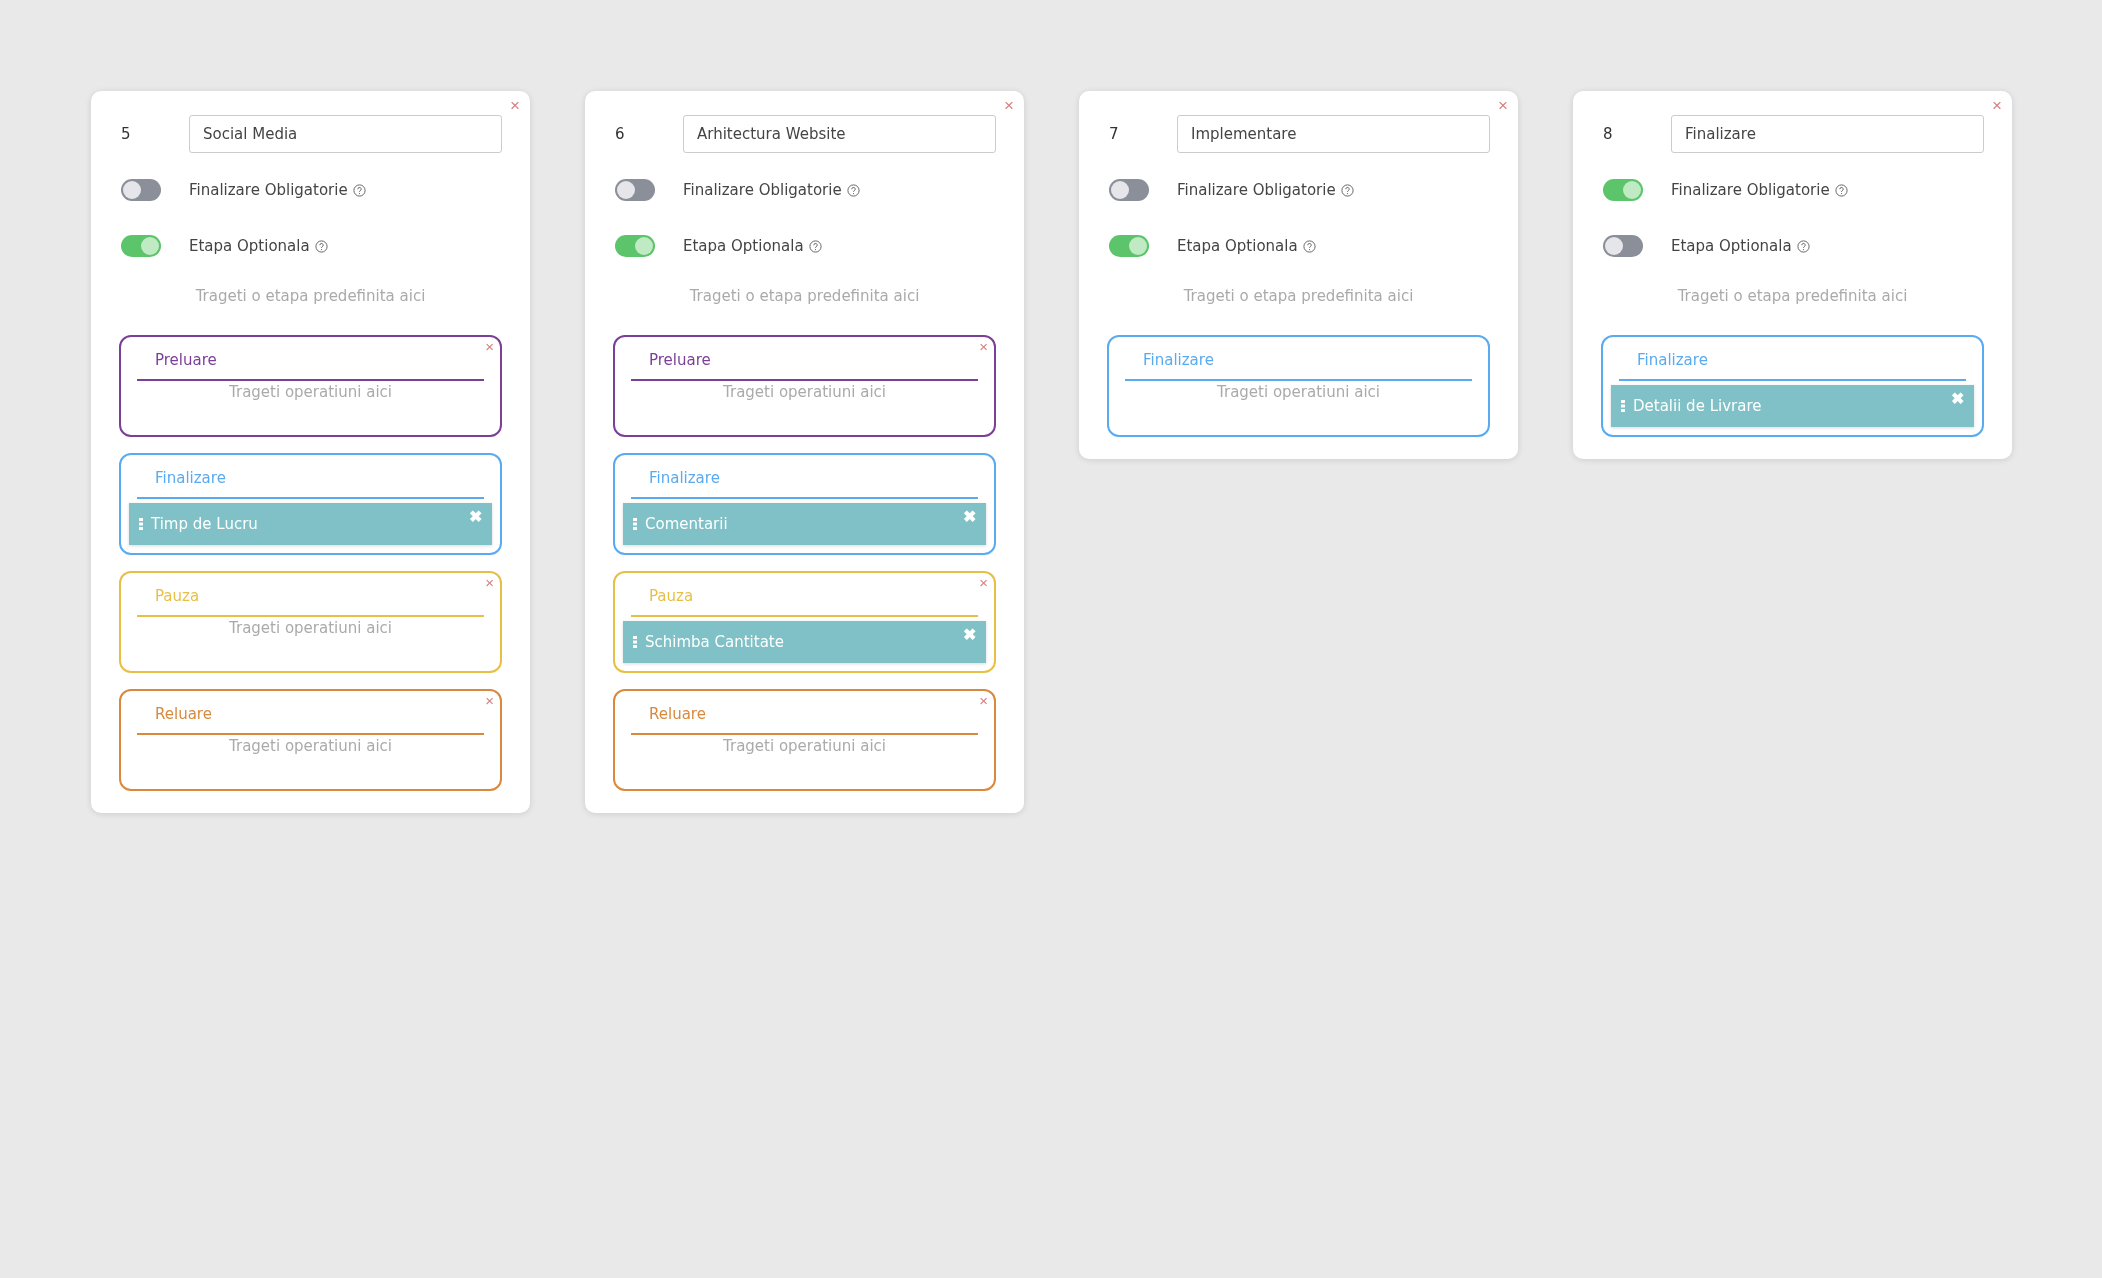 Image resolution: width=2102 pixels, height=1278 pixels. Describe the element at coordinates (1608, 134) in the screenshot. I see `stage-number: 8` at that location.